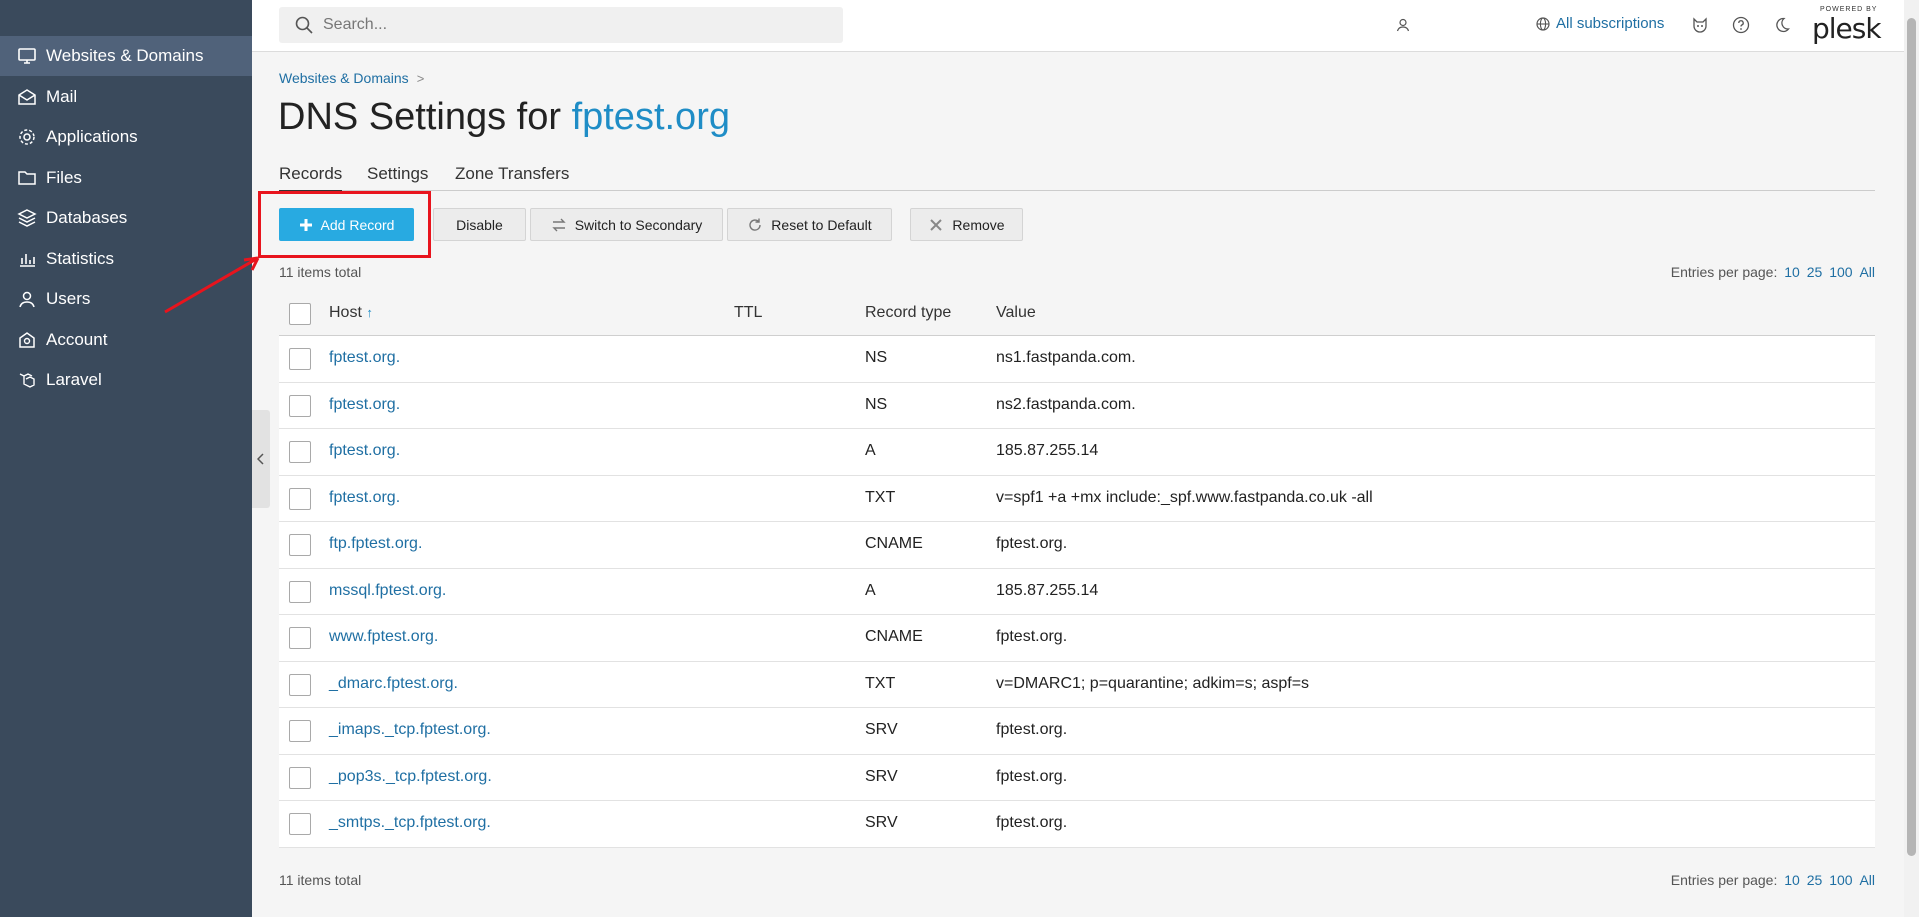  Describe the element at coordinates (748, 313) in the screenshot. I see `column-ttl: TTL` at that location.